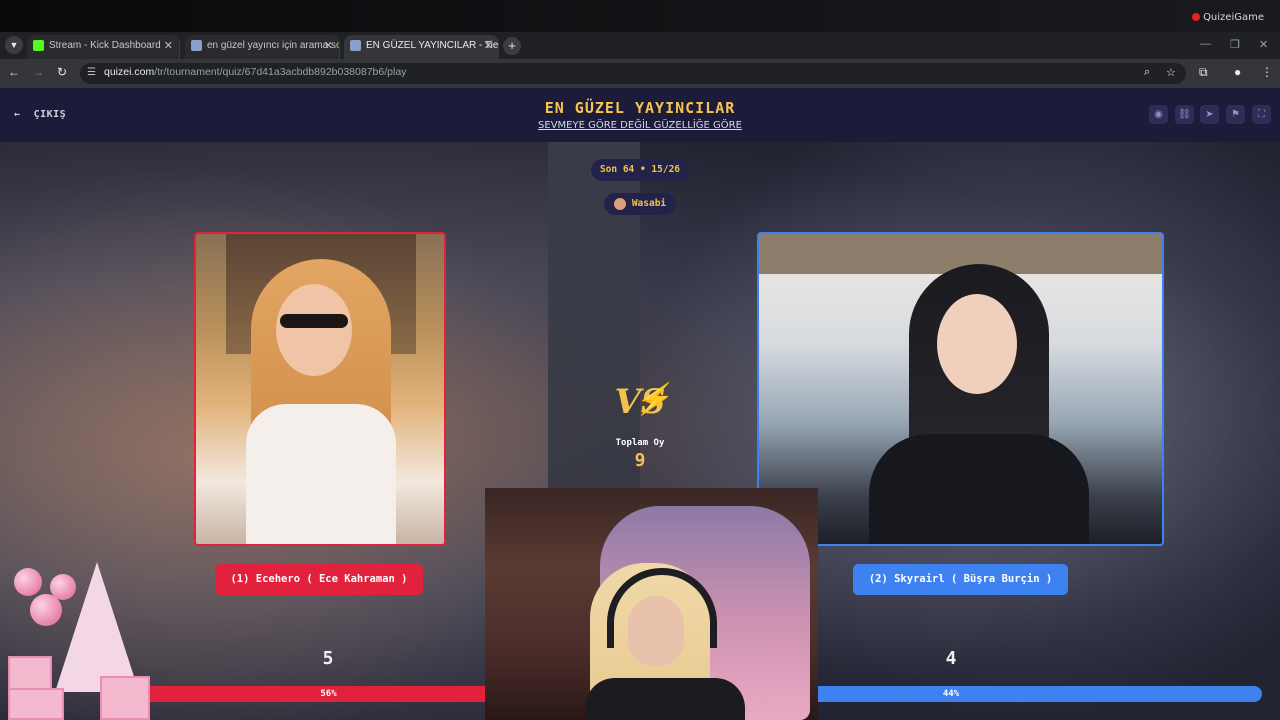 This screenshot has width=1280, height=720. I want to click on tab-search-results: en güzel yayıncı için arama sonuçları ✕, so click(262, 47).